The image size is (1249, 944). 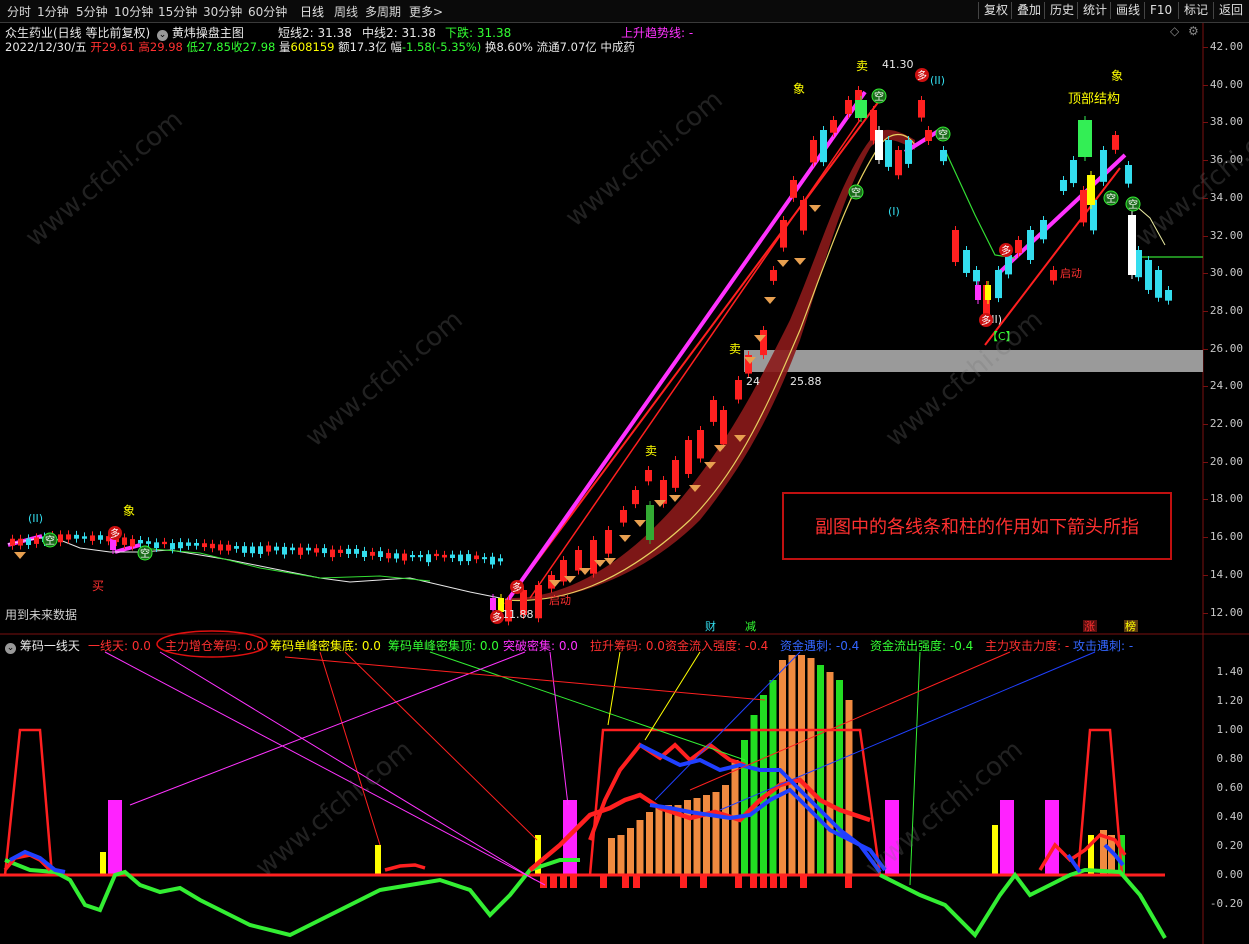 I want to click on price-axis-label: 28.00, so click(x=1226, y=310).